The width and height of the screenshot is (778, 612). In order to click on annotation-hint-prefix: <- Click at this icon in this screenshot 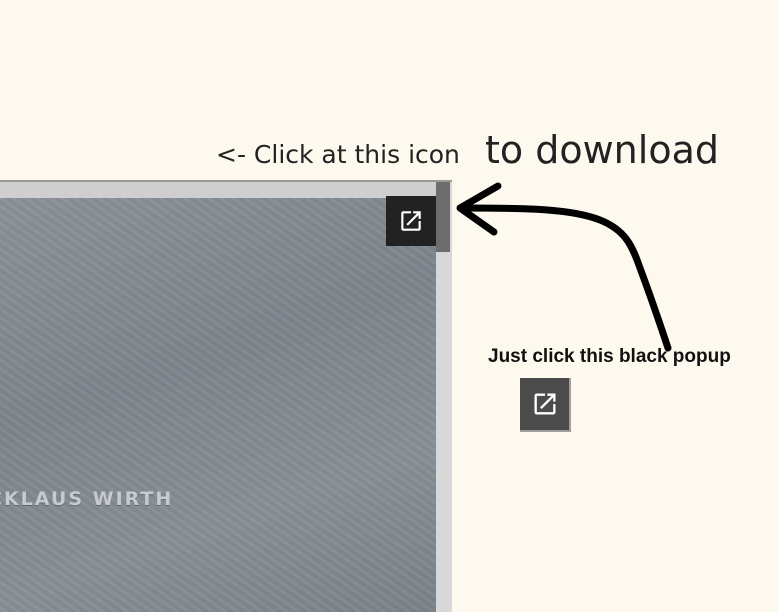, I will do `click(338, 154)`.